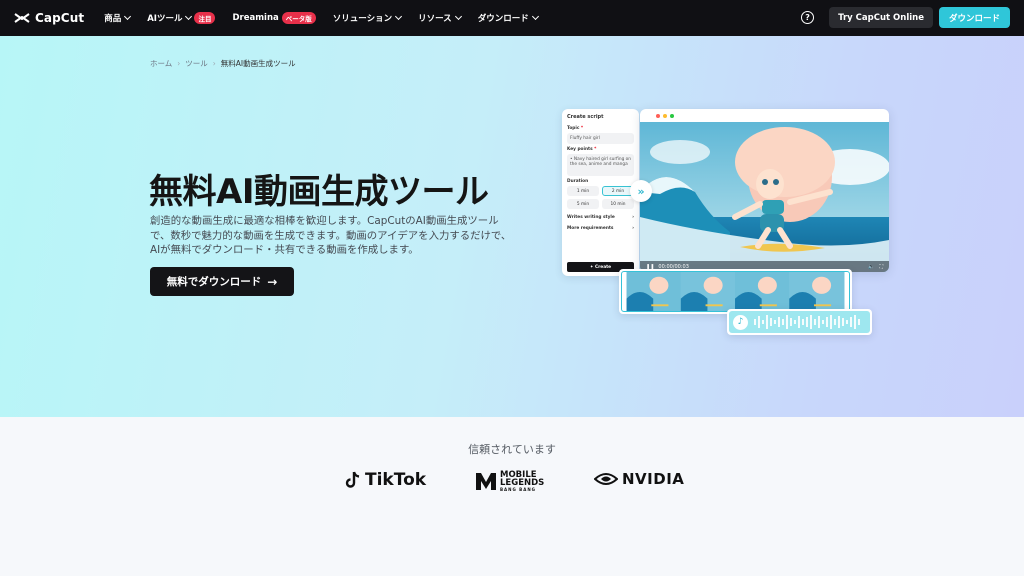  What do you see at coordinates (764, 197) in the screenshot?
I see `anime-surfer-image` at bounding box center [764, 197].